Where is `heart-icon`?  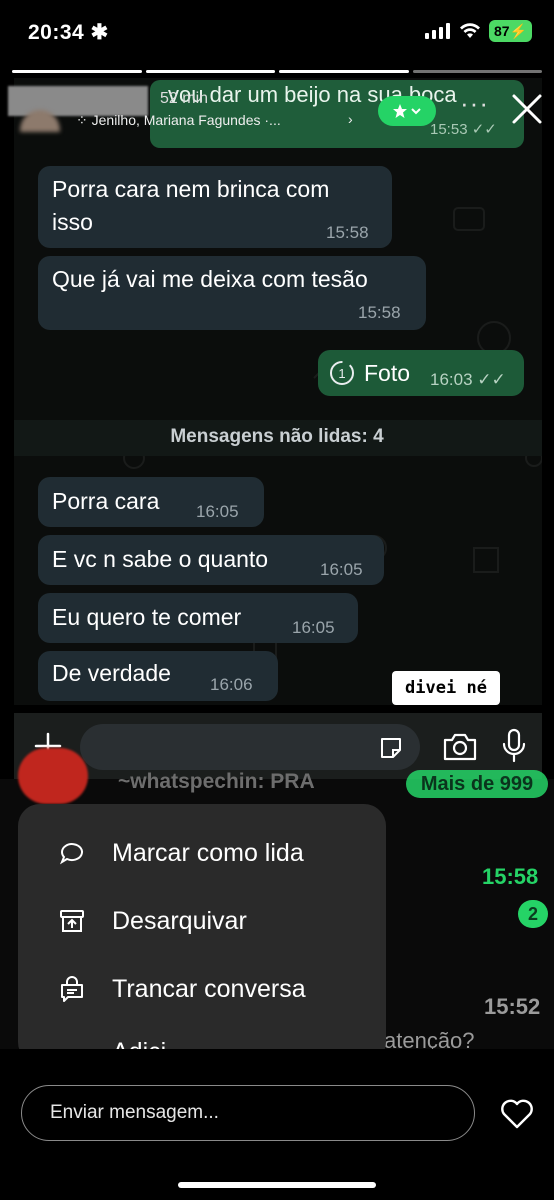
heart-icon is located at coordinates (517, 1114).